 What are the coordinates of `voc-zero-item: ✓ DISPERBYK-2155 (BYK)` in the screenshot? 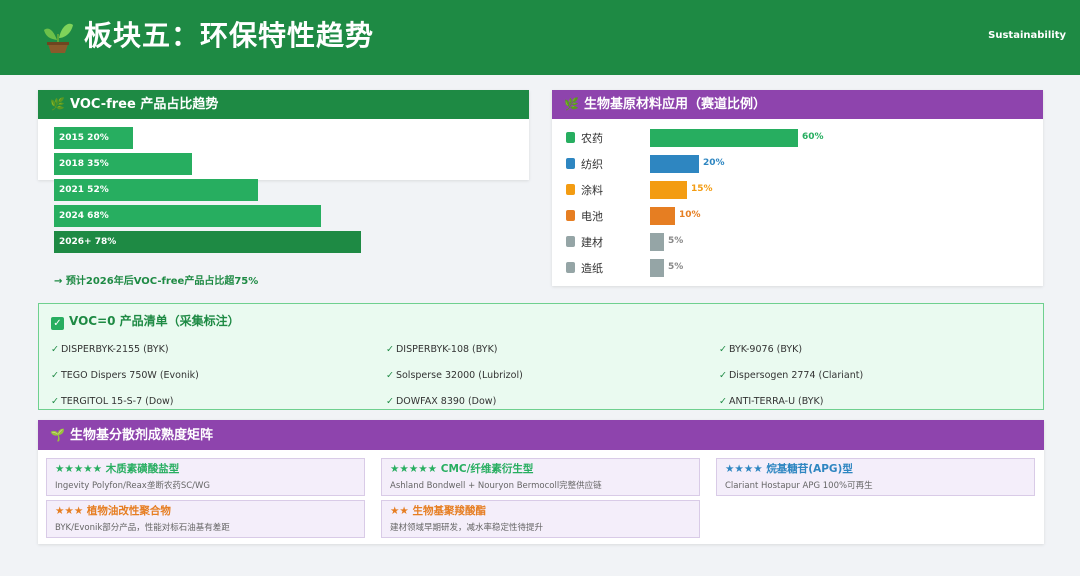 It's located at (110, 349).